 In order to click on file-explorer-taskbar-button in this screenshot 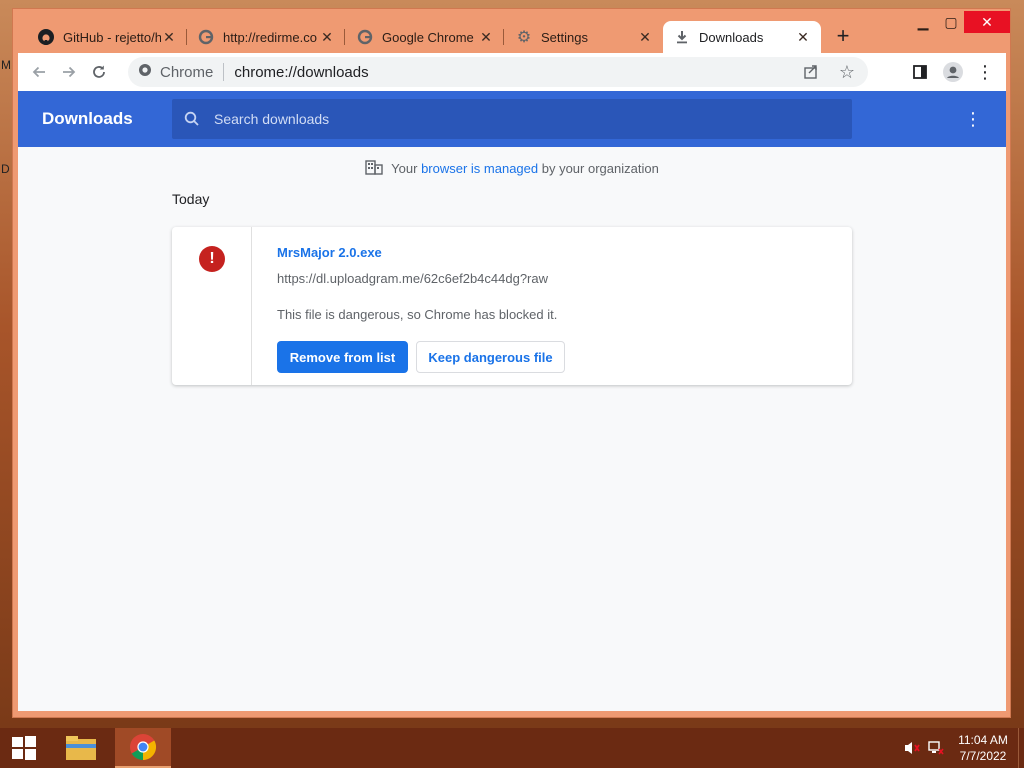, I will do `click(81, 748)`.